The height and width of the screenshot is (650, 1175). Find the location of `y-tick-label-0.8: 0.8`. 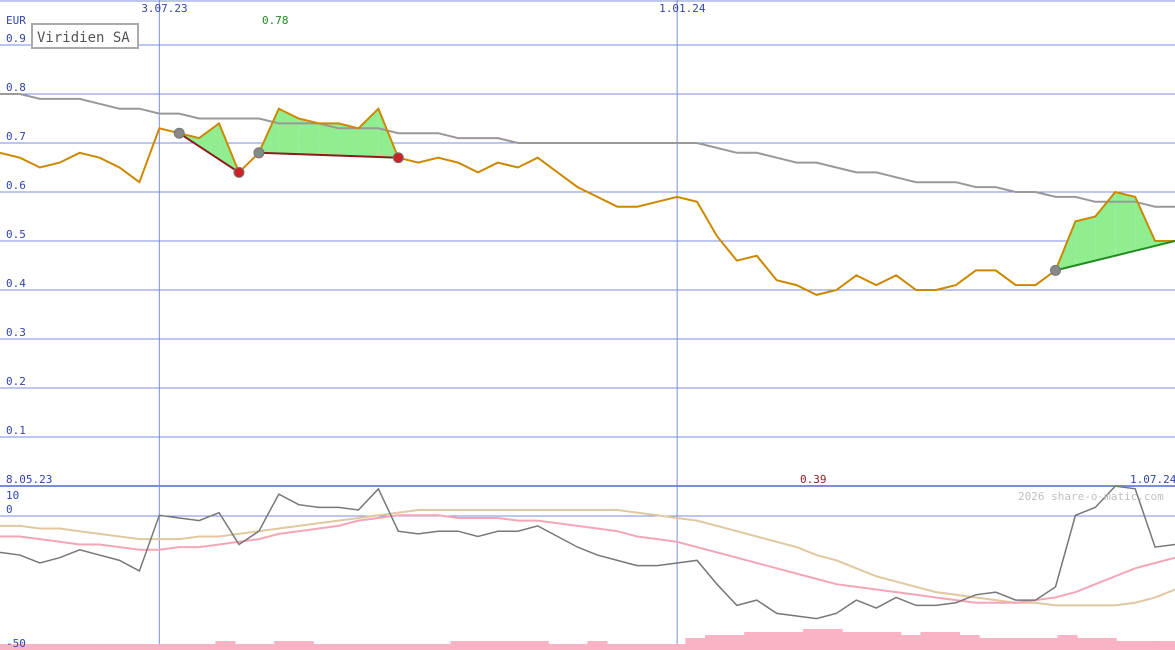

y-tick-label-0.8: 0.8 is located at coordinates (16, 87).